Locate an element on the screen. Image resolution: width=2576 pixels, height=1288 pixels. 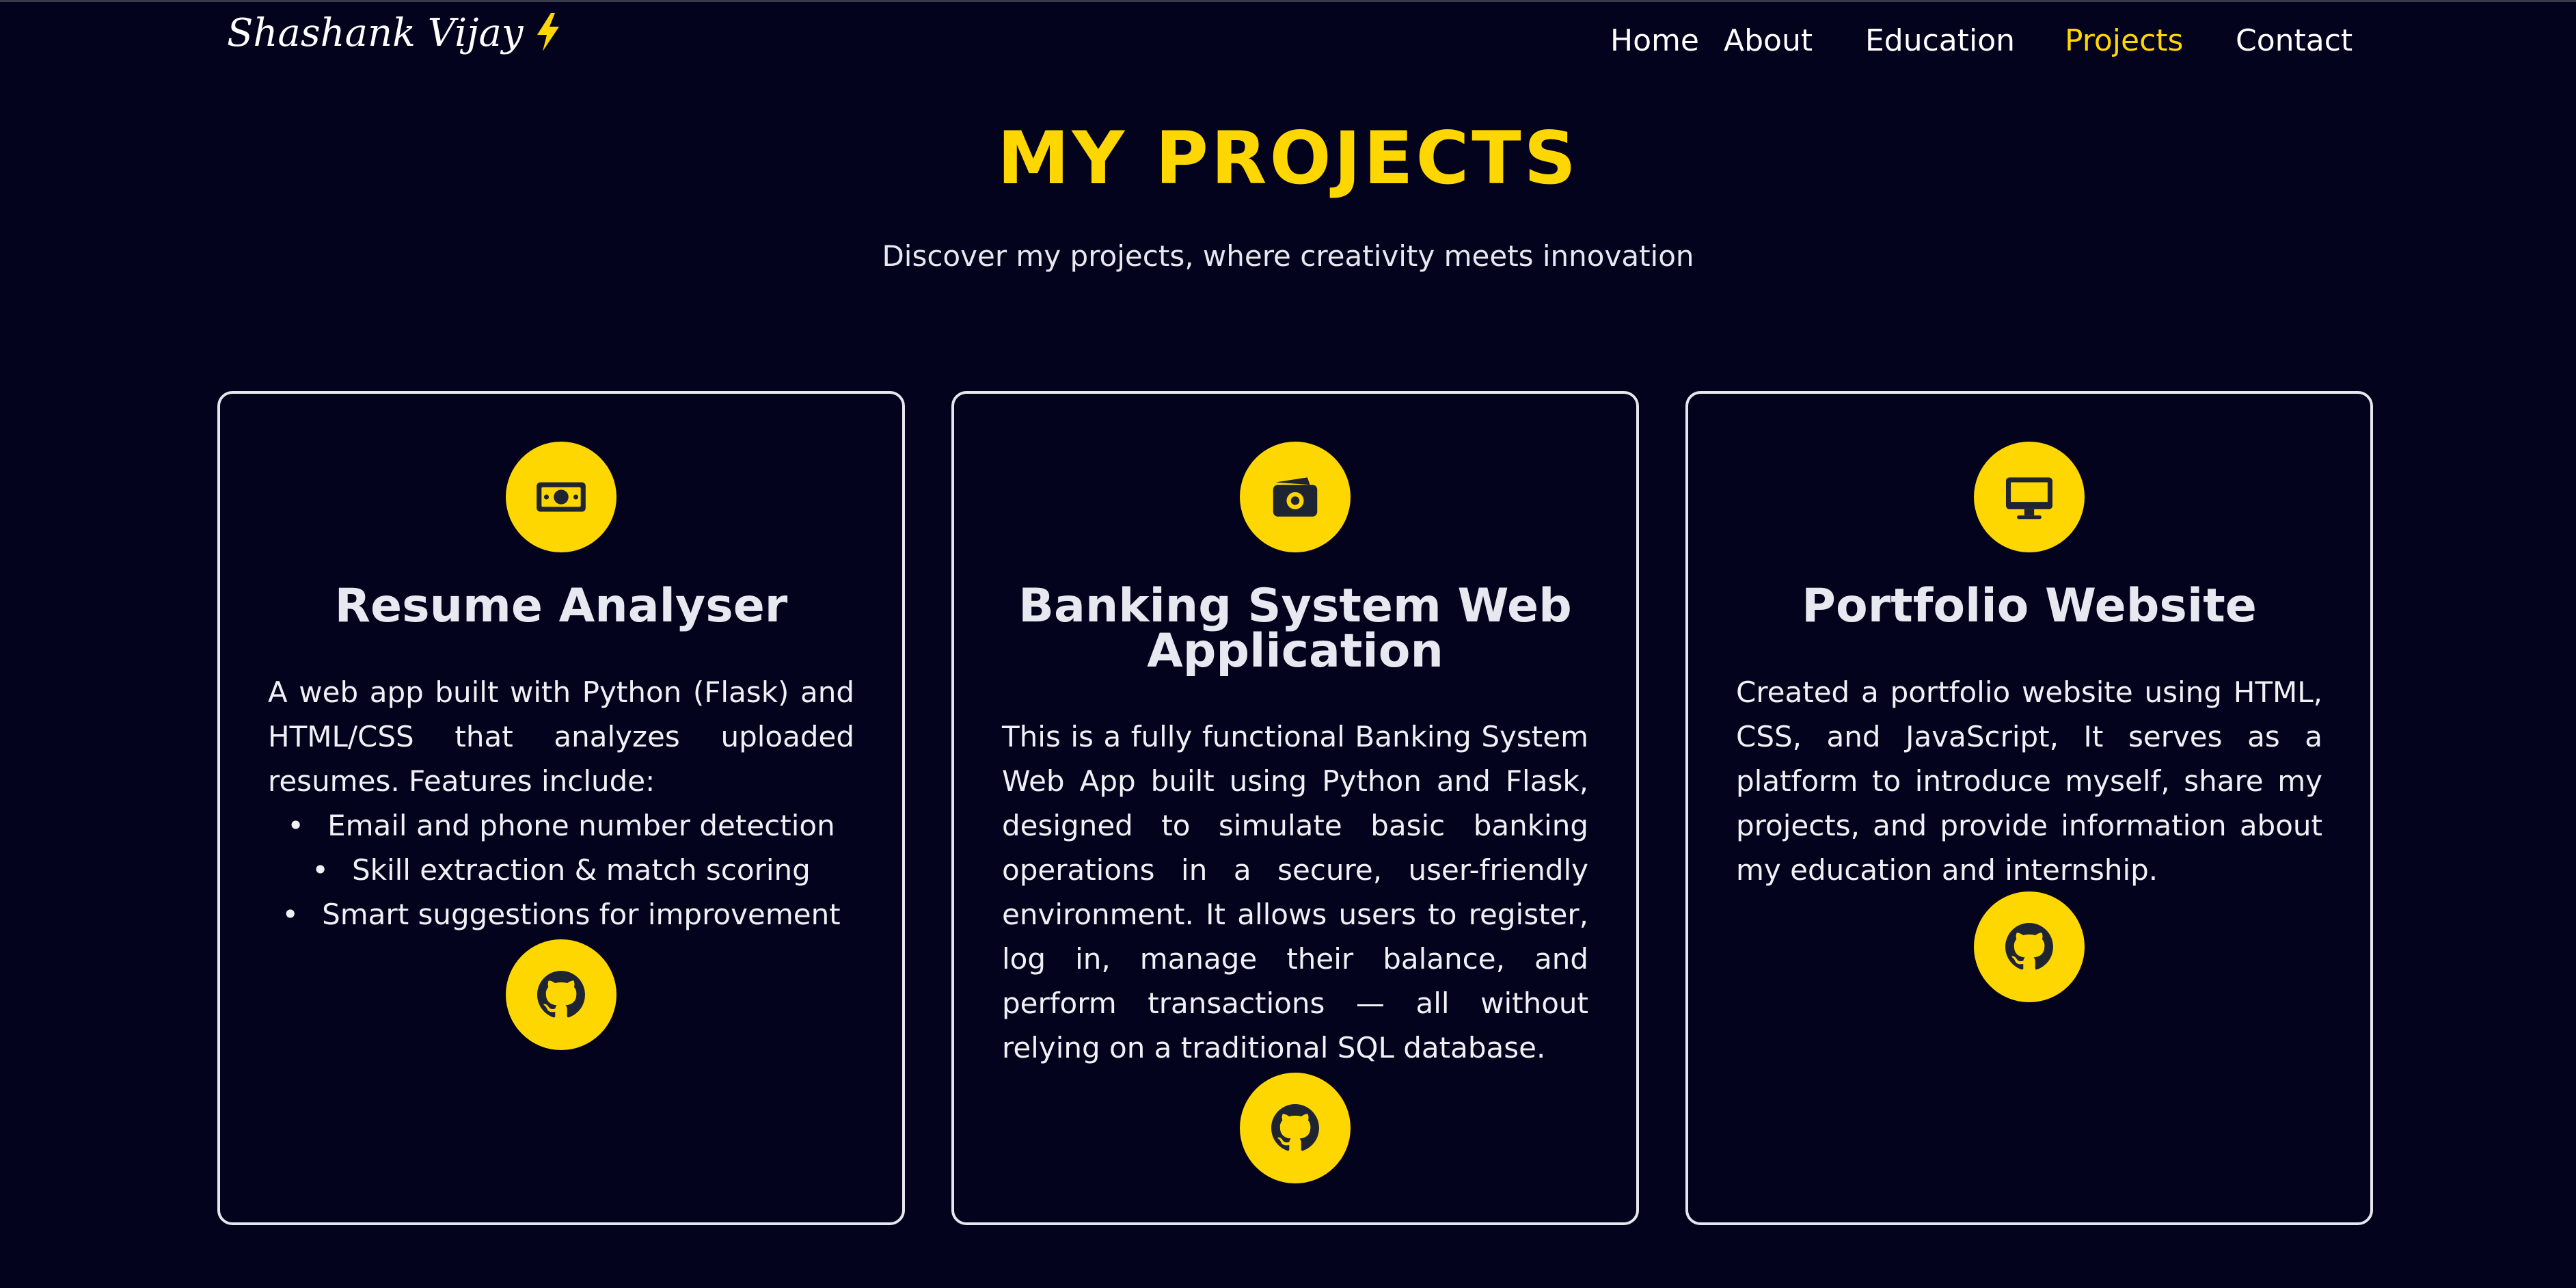
nav-about: About is located at coordinates (1769, 40).